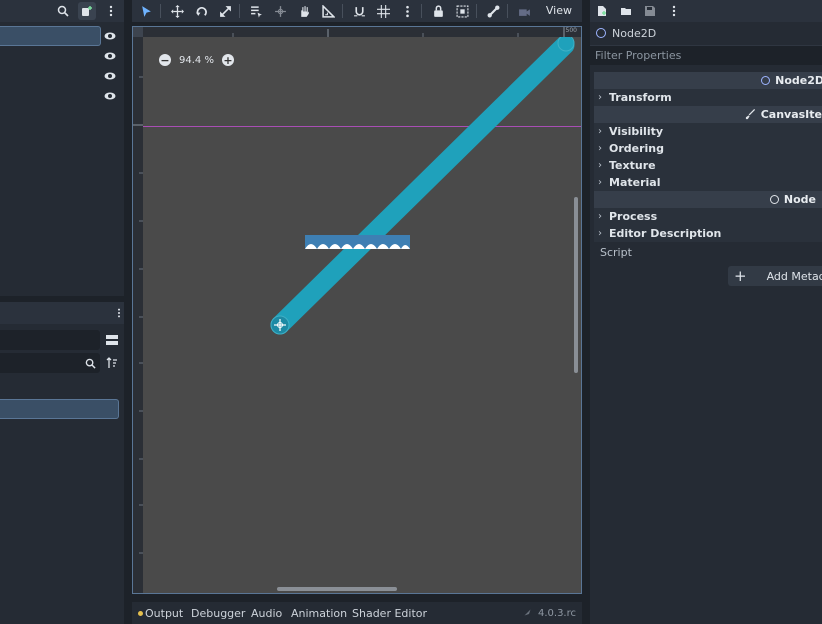 This screenshot has height=624, width=822. What do you see at coordinates (740, 276) in the screenshot?
I see `plus-icon: +` at bounding box center [740, 276].